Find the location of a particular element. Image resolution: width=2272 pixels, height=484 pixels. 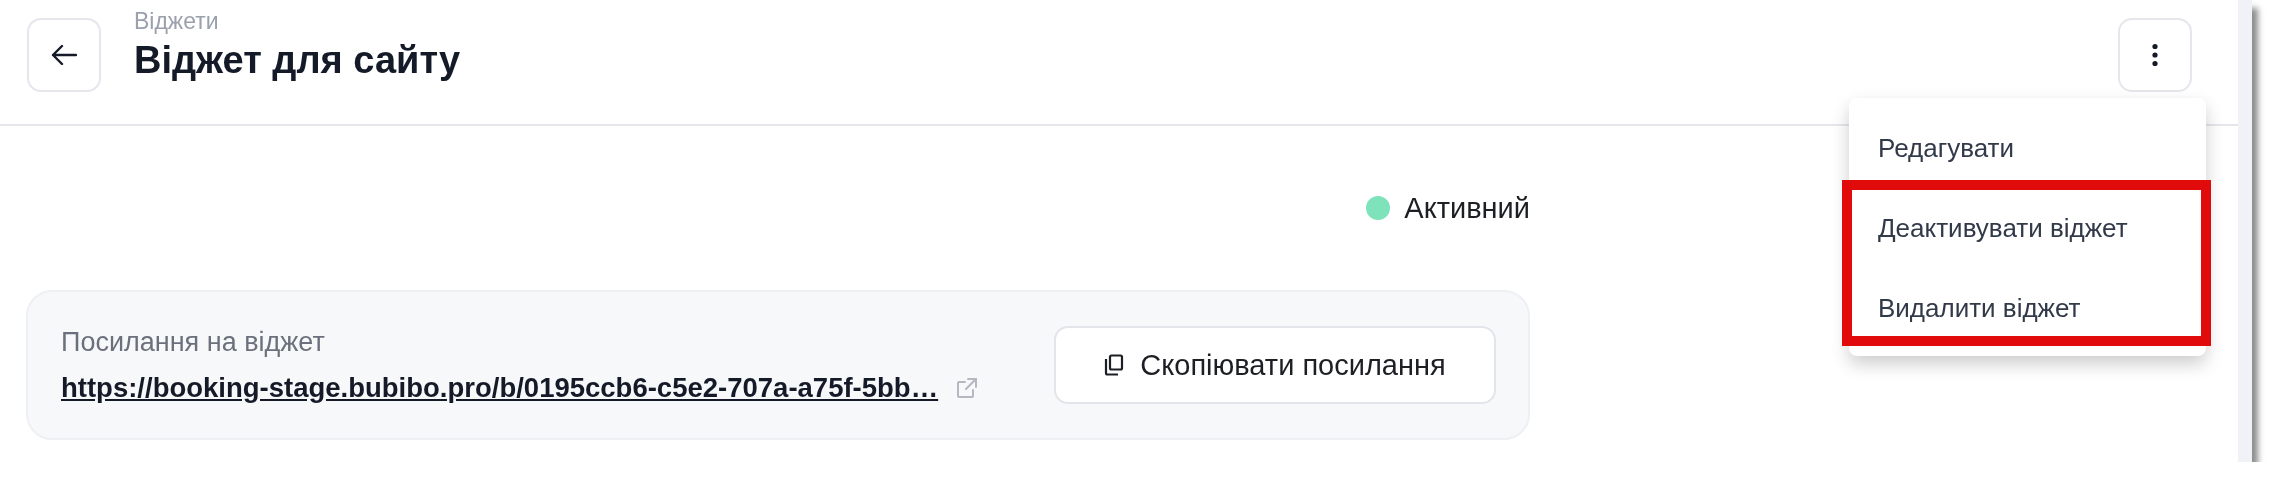

copy-link-button: Скопіювати посилання is located at coordinates (1275, 365).